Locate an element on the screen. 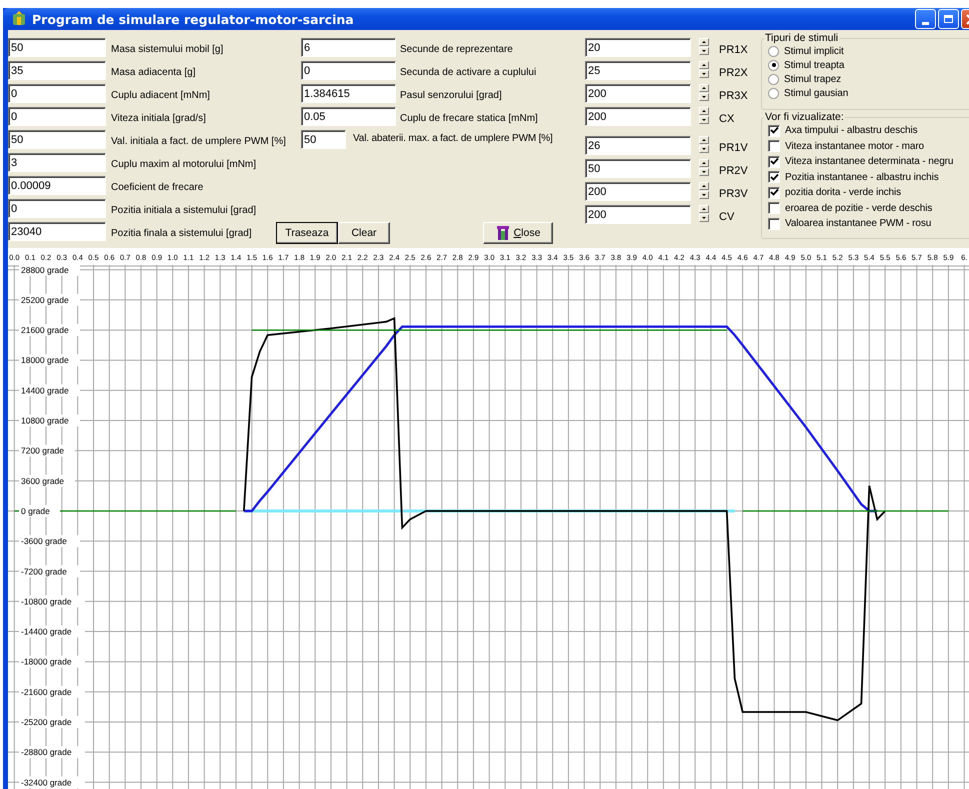 Image resolution: width=969 pixels, height=789 pixels. field-label: PR1V is located at coordinates (733, 147).